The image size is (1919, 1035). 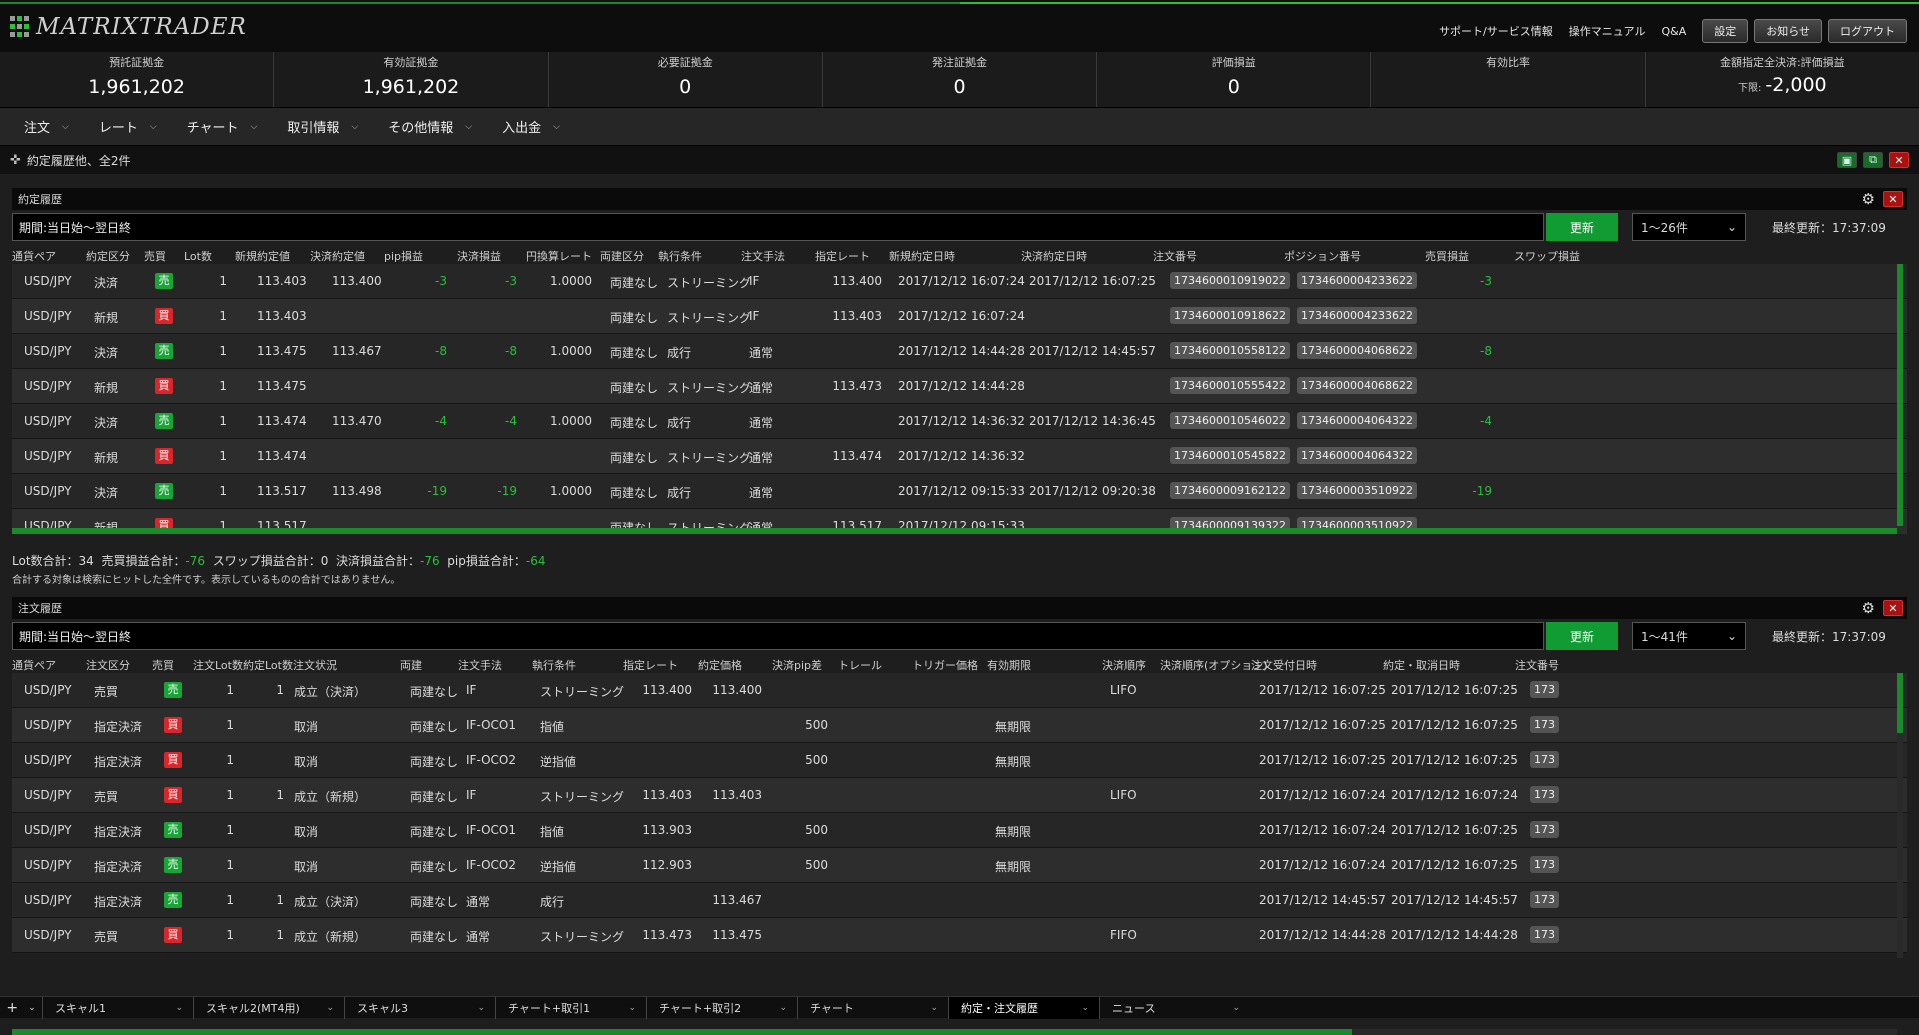 I want to click on column-header: Lot数, so click(x=198, y=256).